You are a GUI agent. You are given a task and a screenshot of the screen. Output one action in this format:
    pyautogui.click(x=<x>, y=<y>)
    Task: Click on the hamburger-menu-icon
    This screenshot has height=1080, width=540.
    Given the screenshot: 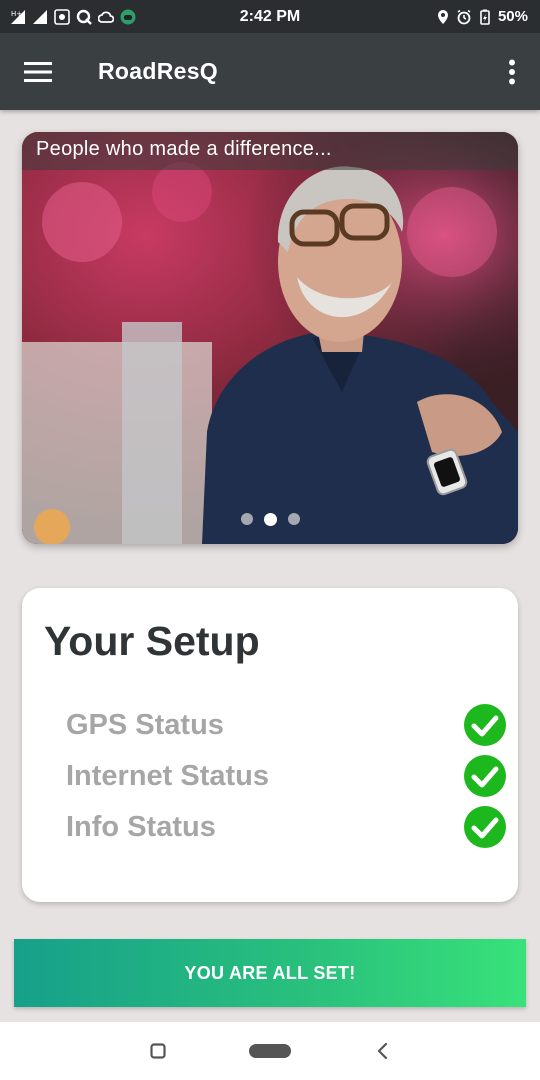 What is the action you would take?
    pyautogui.click(x=38, y=71)
    